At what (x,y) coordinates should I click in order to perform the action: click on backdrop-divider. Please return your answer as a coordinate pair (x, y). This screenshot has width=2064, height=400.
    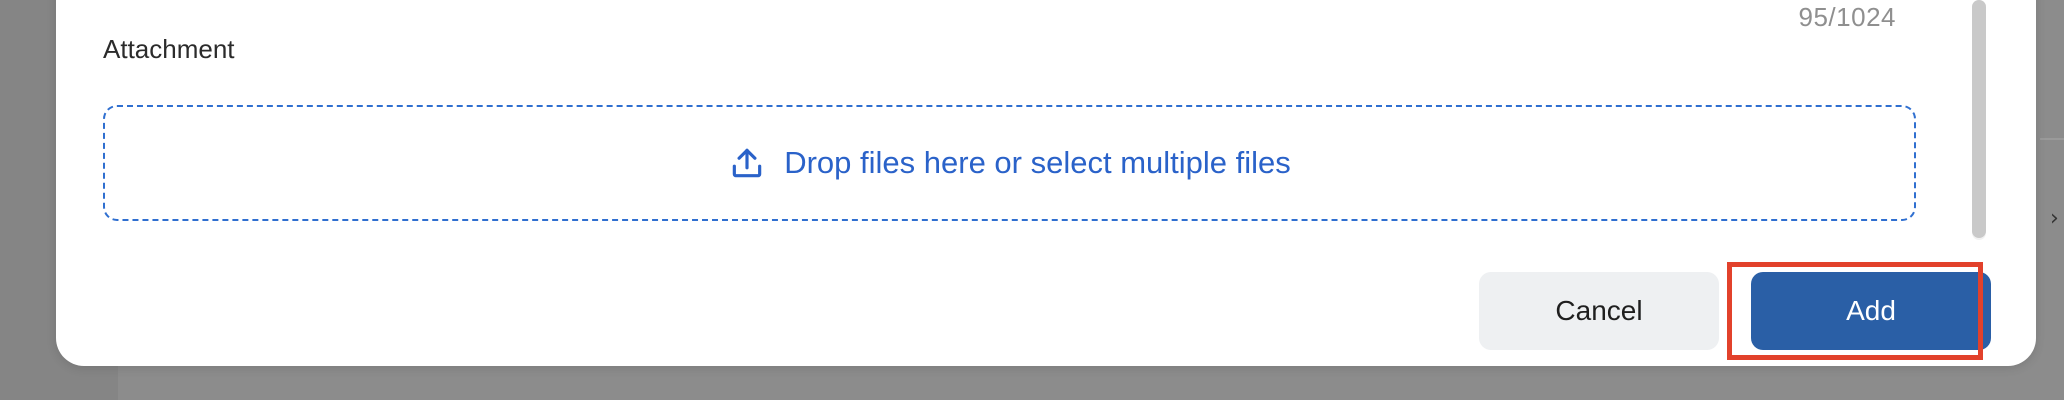
    Looking at the image, I should click on (2052, 139).